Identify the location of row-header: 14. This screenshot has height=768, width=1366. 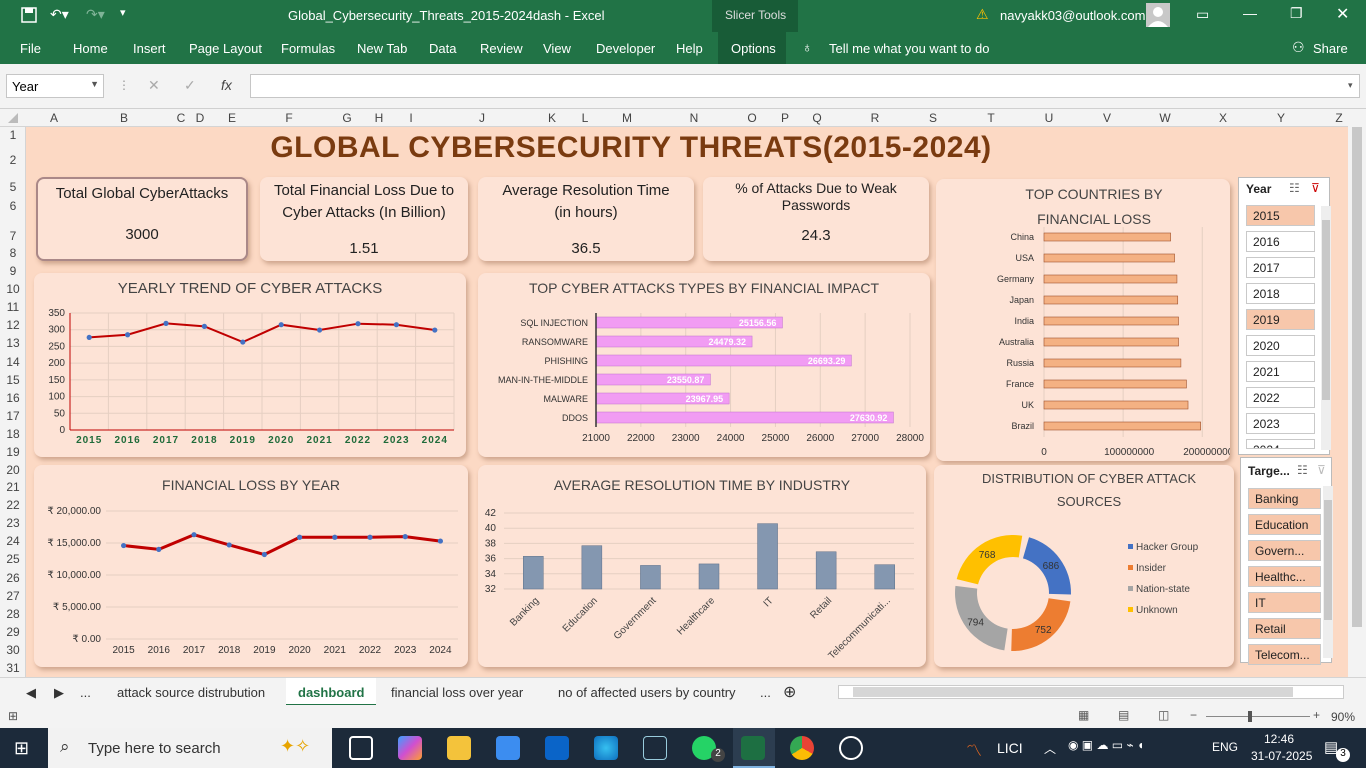
(13, 362).